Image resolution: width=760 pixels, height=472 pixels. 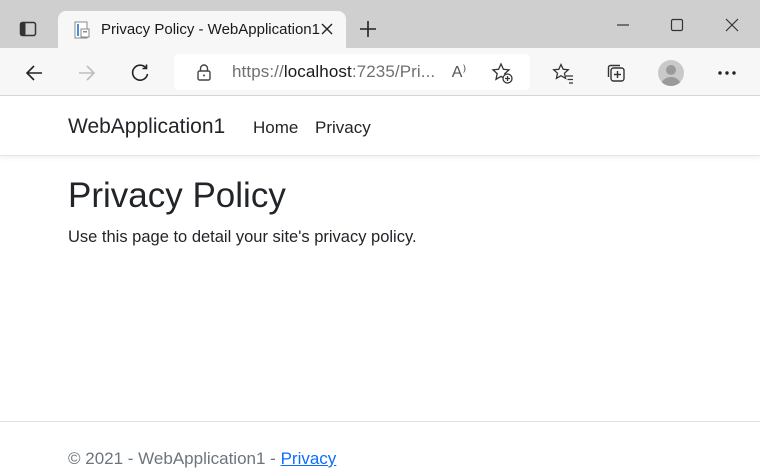 I want to click on refresh-button, so click(x=140, y=73).